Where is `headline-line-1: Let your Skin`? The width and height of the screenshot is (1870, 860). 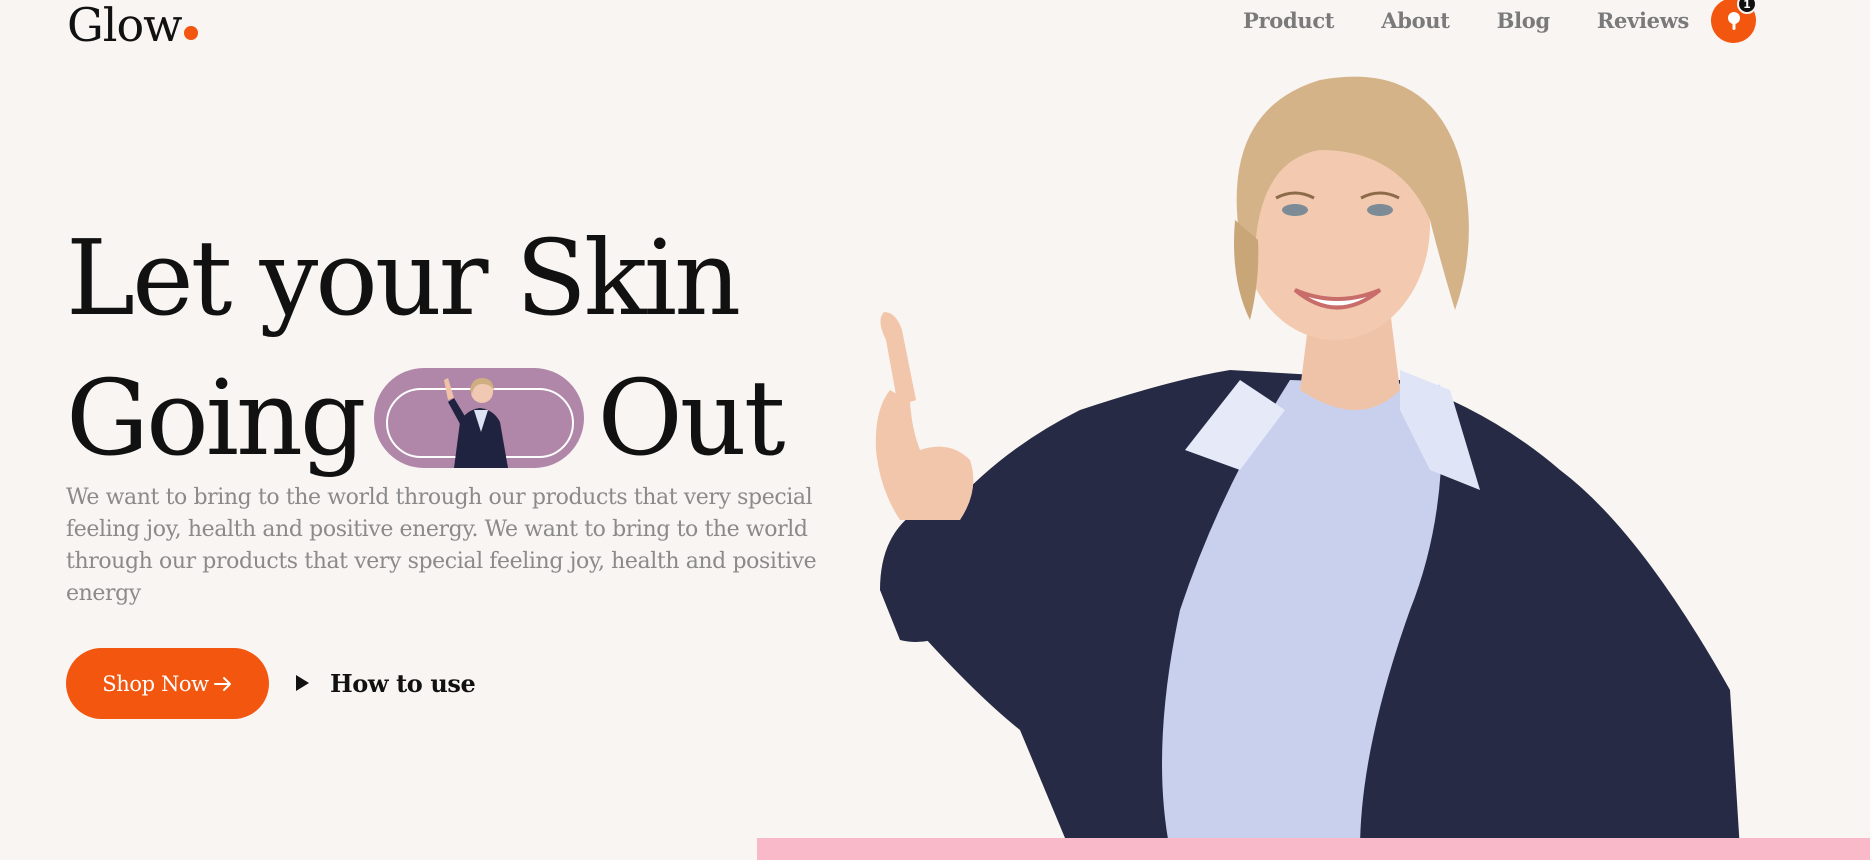
headline-line-1: Let your Skin is located at coordinates (403, 278).